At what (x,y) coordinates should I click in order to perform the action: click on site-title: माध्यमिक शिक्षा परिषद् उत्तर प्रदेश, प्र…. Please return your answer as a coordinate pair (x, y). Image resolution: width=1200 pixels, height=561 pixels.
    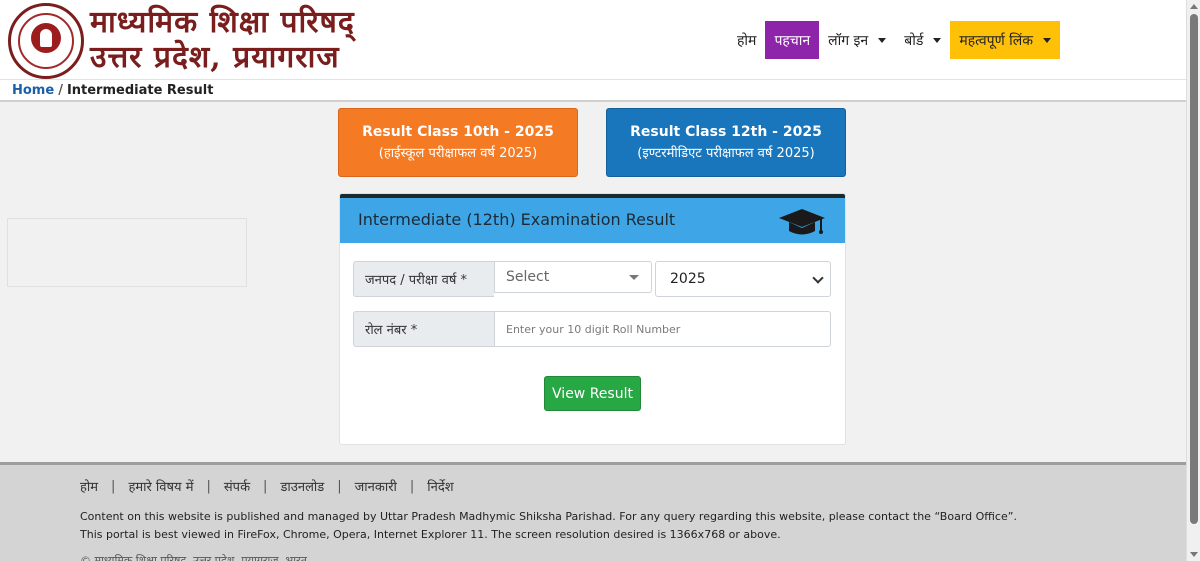
    Looking at the image, I should click on (222, 41).